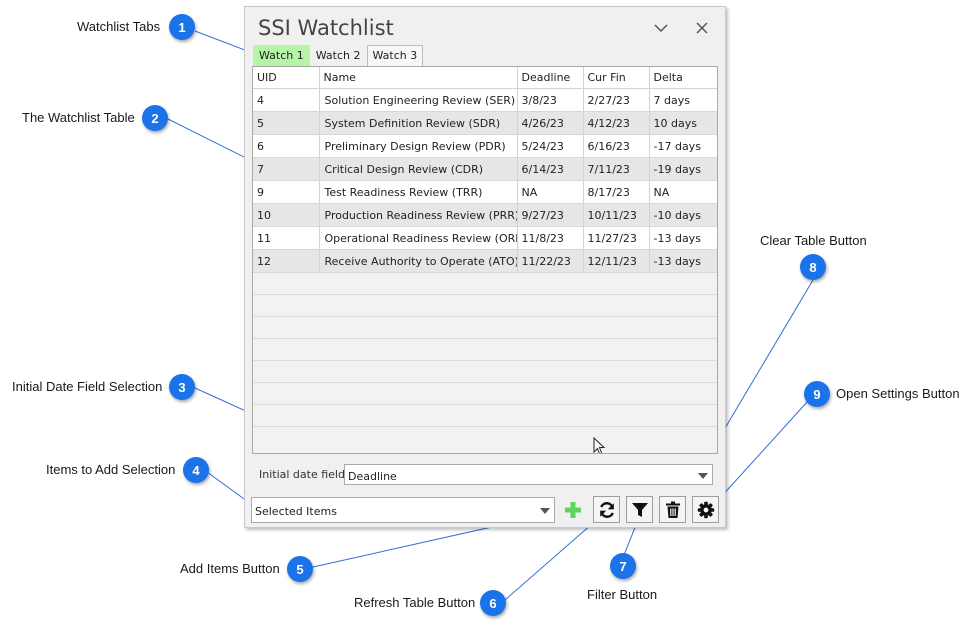 This screenshot has width=977, height=627. I want to click on callout-badge-1: 1, so click(182, 27).